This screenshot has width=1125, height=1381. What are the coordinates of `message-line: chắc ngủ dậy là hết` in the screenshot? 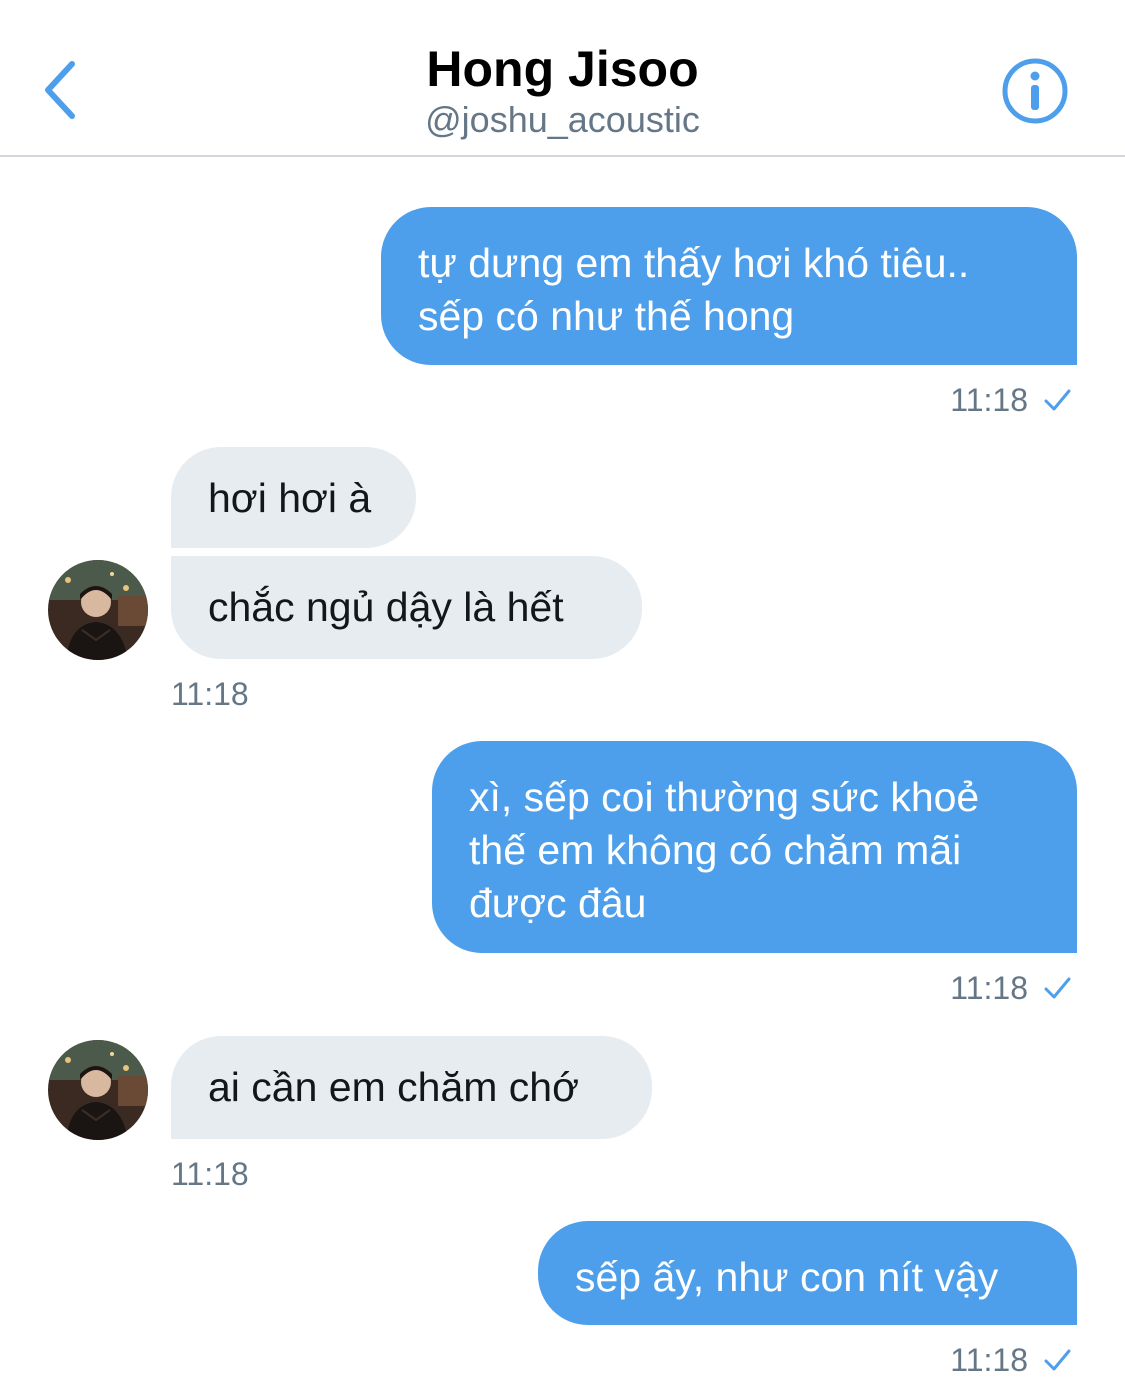 It's located at (386, 607).